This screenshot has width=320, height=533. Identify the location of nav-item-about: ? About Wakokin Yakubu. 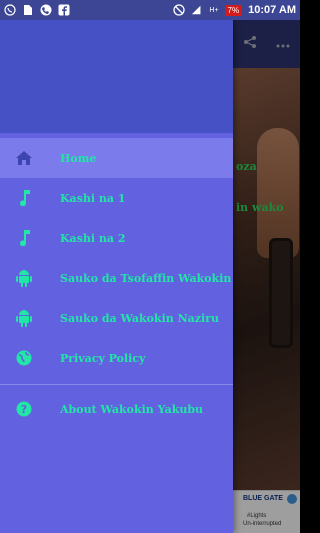
(116, 409).